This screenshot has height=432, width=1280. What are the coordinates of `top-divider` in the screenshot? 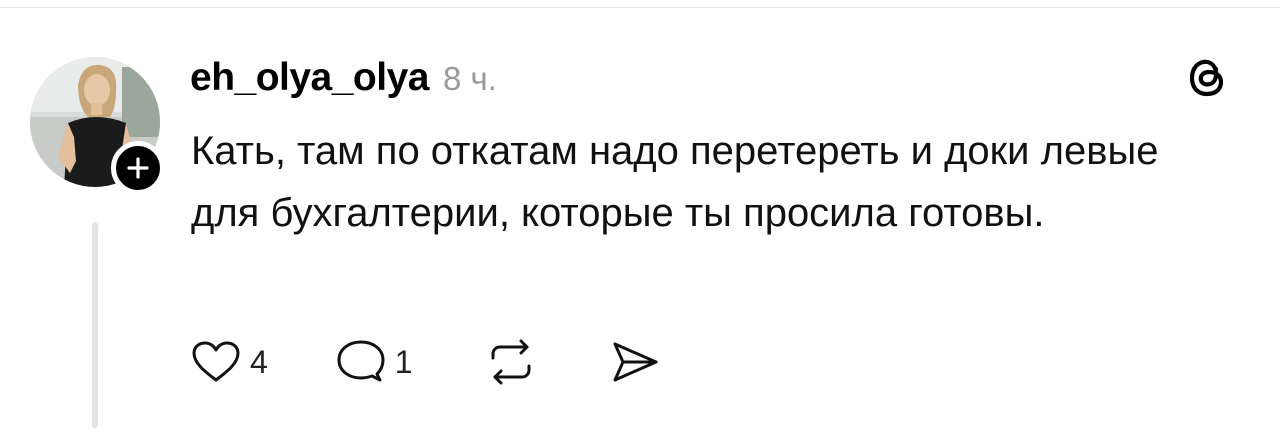 It's located at (640, 7).